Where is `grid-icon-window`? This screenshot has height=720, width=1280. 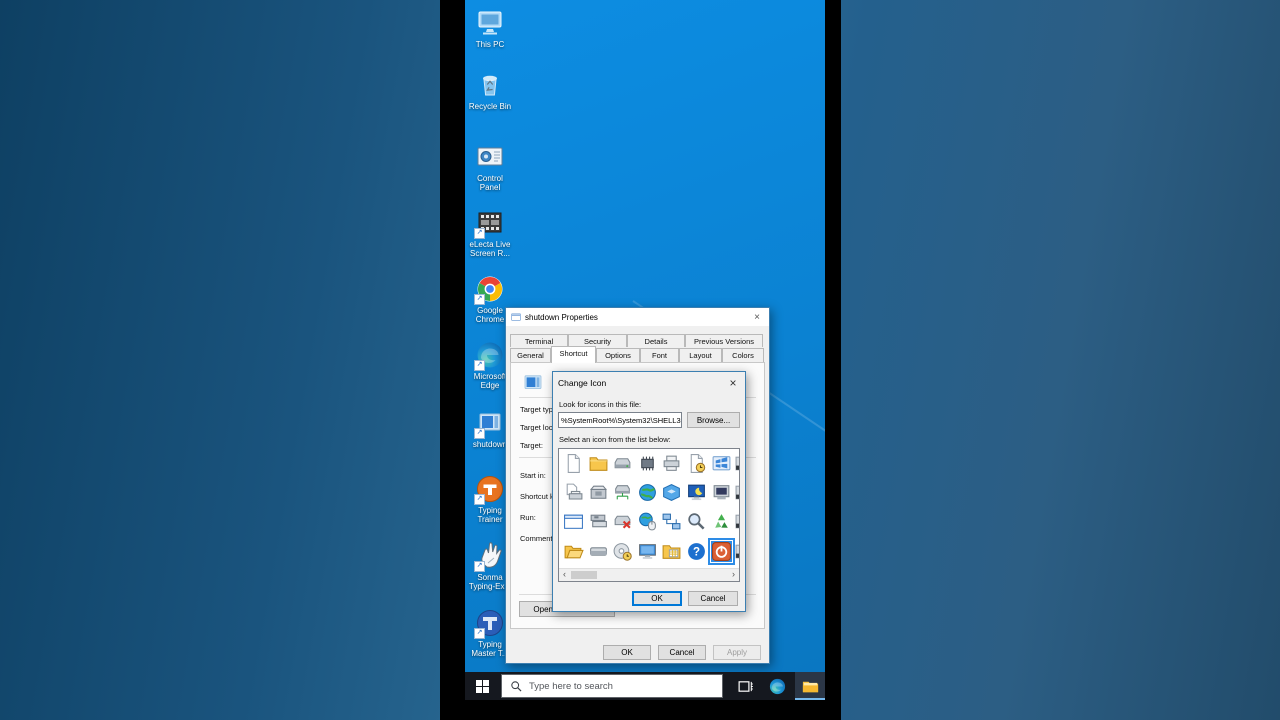
grid-icon-window is located at coordinates (573, 521).